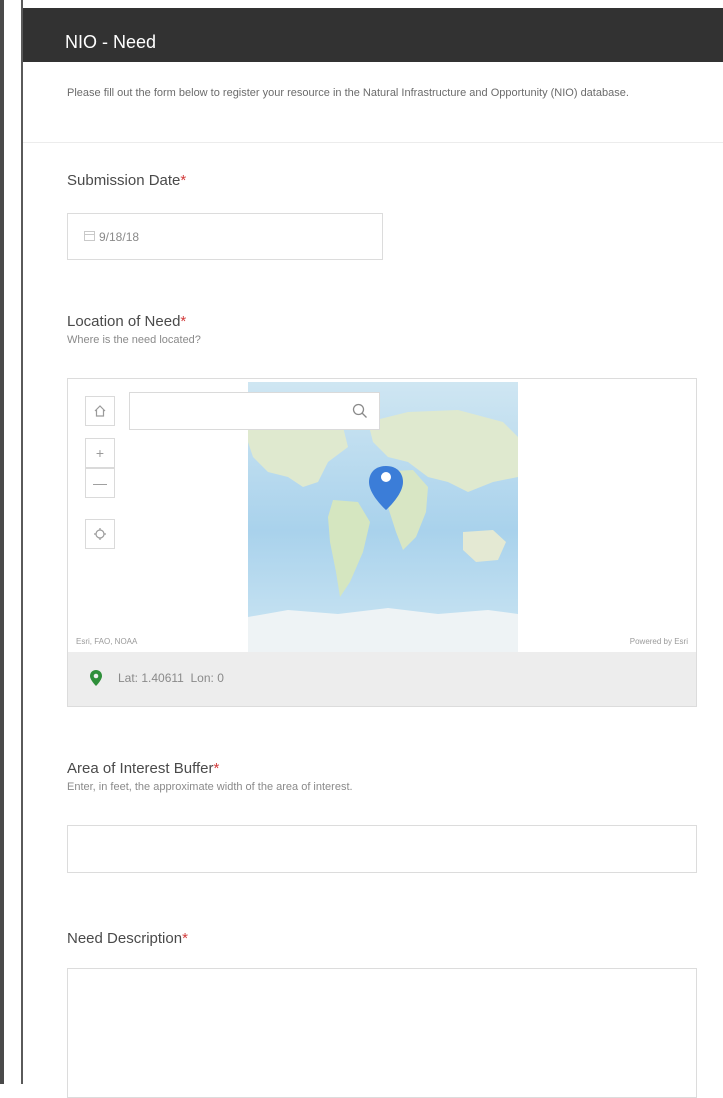  I want to click on powered-by-esri: Powered by Esri, so click(659, 641).